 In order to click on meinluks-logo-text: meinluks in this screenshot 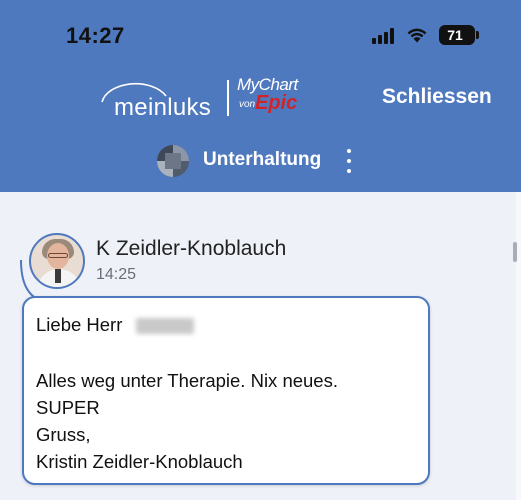, I will do `click(163, 107)`.